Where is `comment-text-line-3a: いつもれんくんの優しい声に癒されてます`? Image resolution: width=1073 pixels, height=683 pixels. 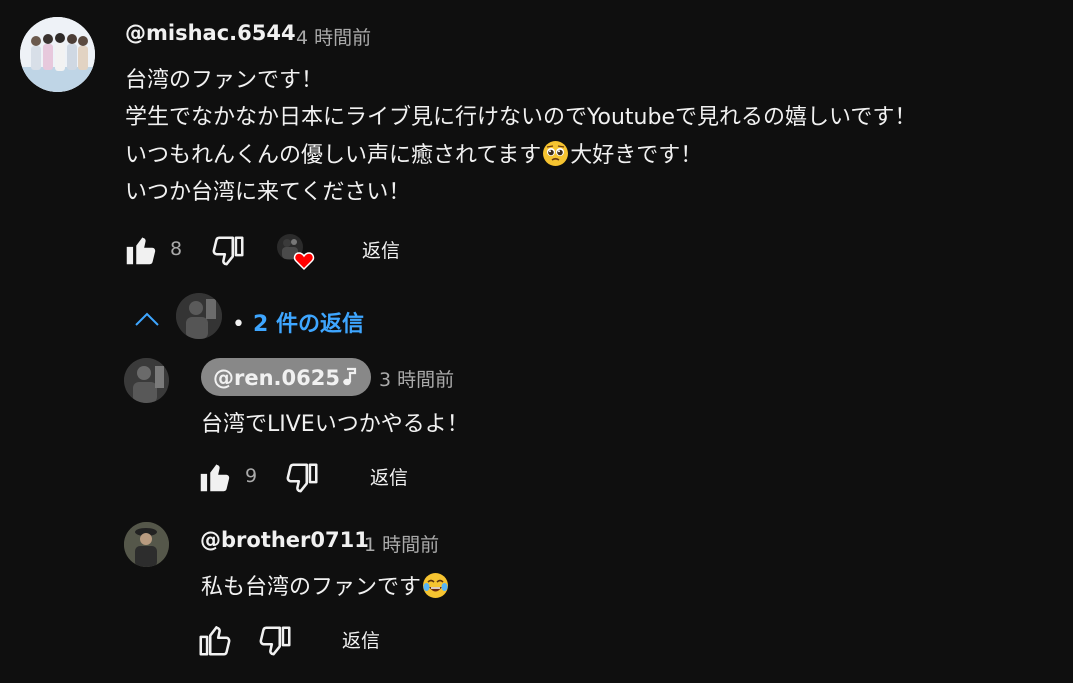 comment-text-line-3a: いつもれんくんの優しい声に癒されてます is located at coordinates (333, 155).